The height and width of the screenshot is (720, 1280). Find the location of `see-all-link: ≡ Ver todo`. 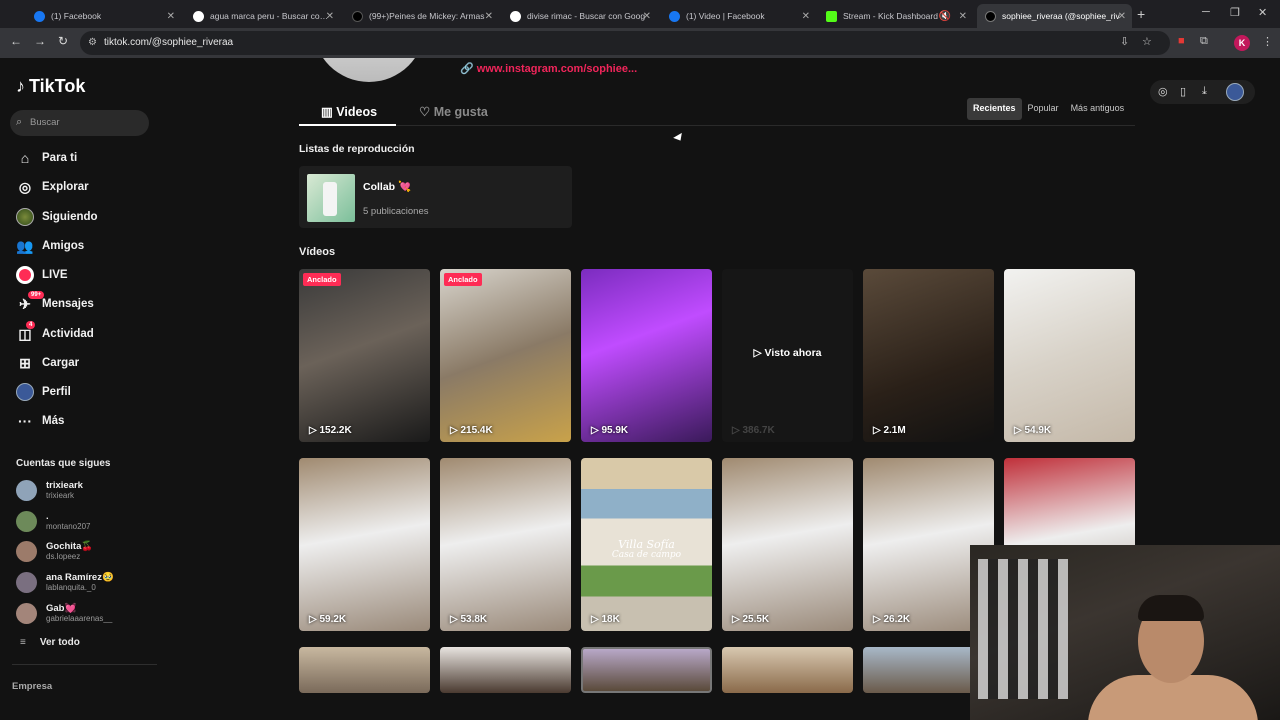

see-all-link: ≡ Ver todo is located at coordinates (50, 642).